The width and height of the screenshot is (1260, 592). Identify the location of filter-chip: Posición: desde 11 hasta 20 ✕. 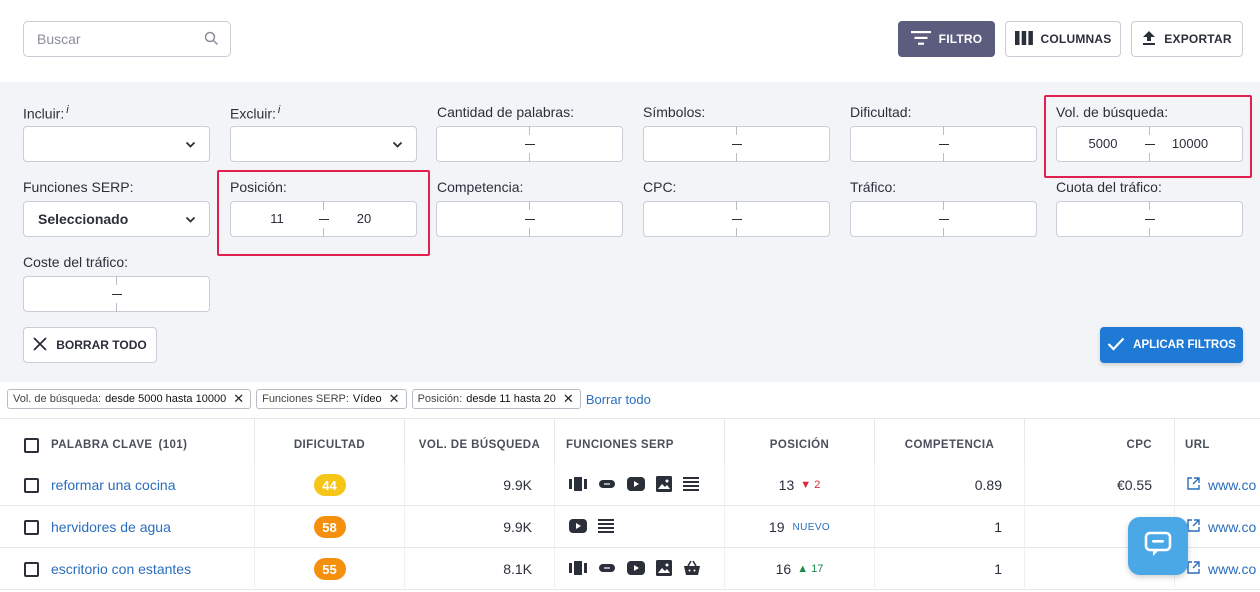
(496, 399).